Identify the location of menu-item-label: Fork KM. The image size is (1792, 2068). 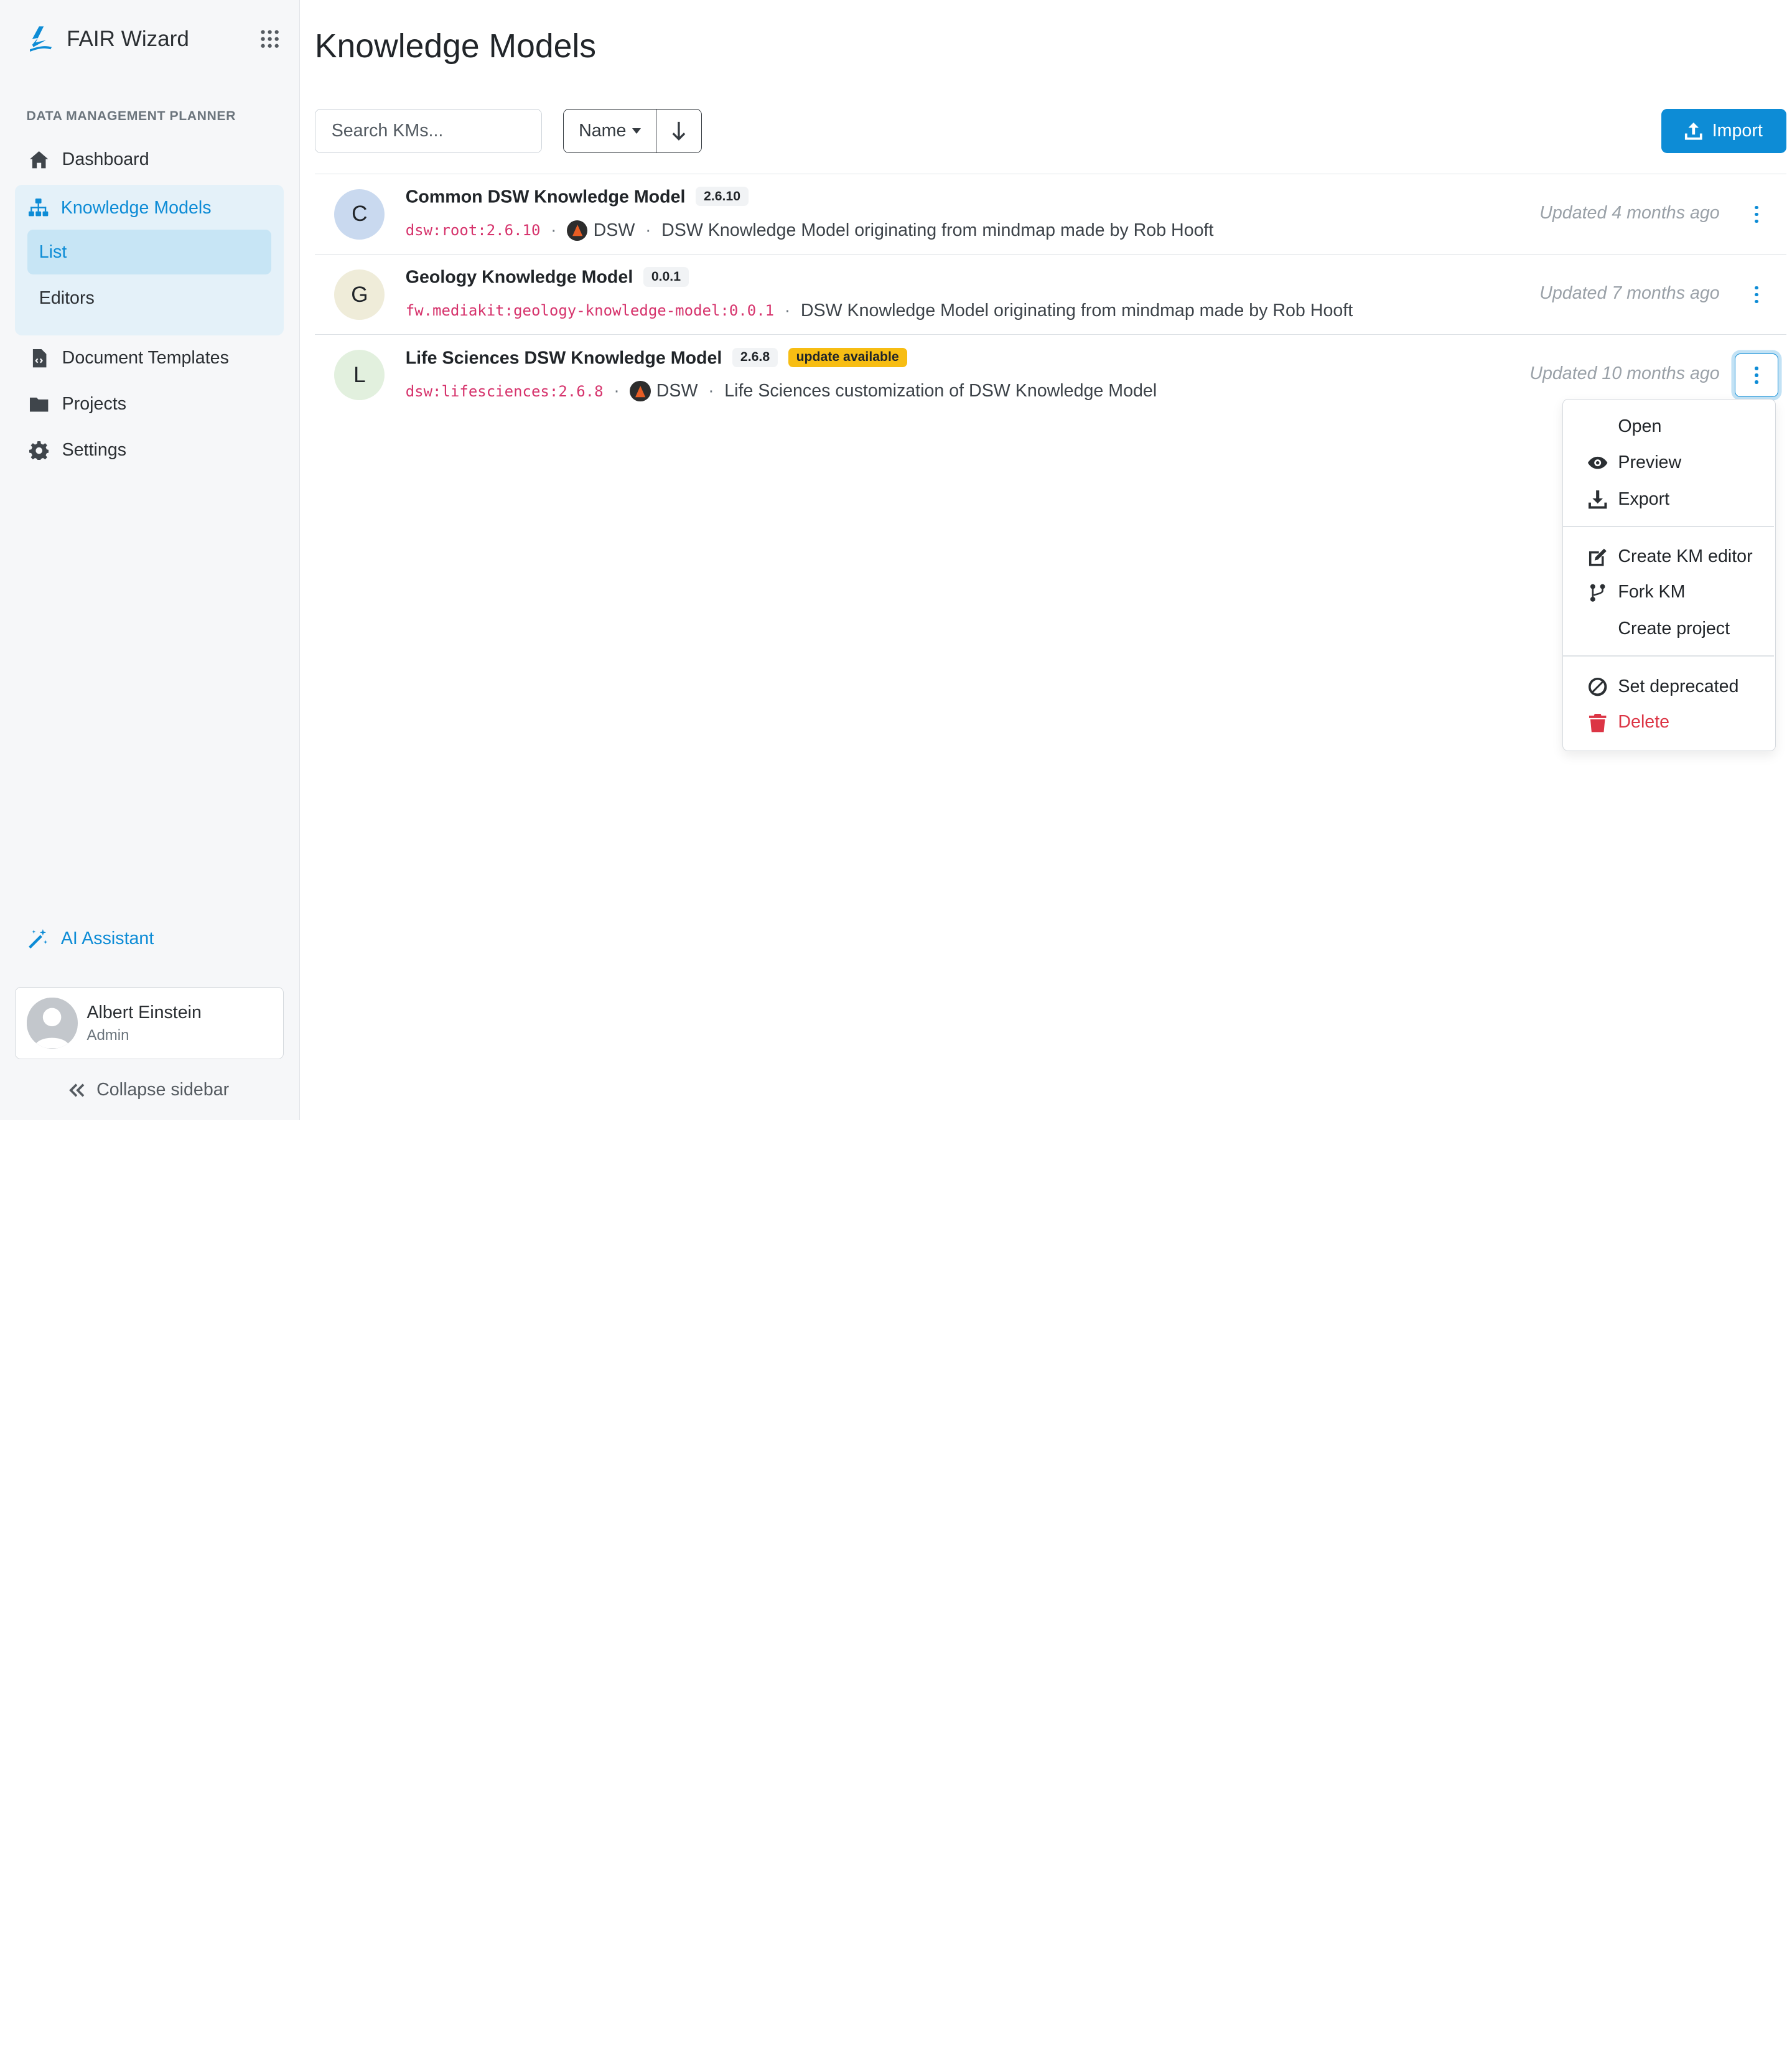
(1652, 592).